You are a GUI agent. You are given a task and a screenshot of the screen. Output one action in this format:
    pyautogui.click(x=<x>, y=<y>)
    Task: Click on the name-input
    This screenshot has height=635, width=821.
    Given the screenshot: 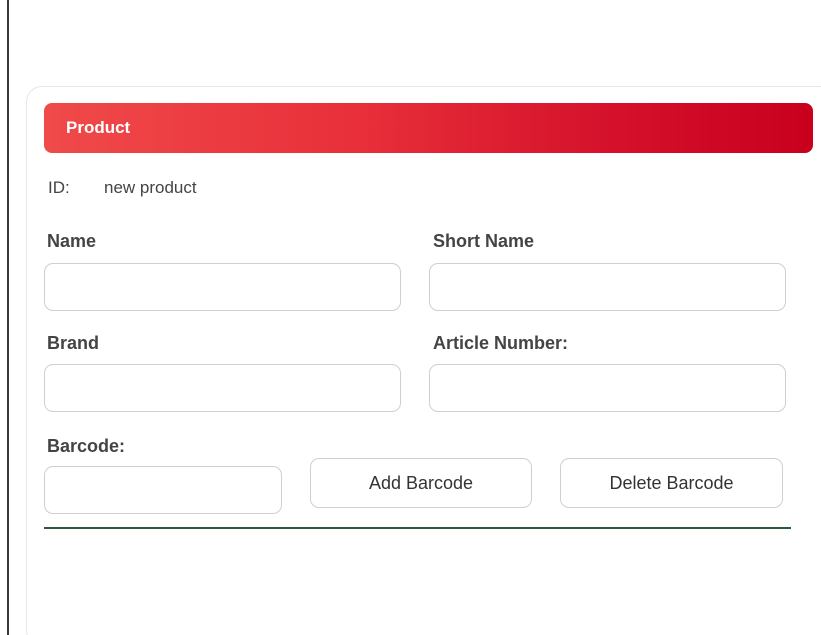 What is the action you would take?
    pyautogui.click(x=222, y=287)
    